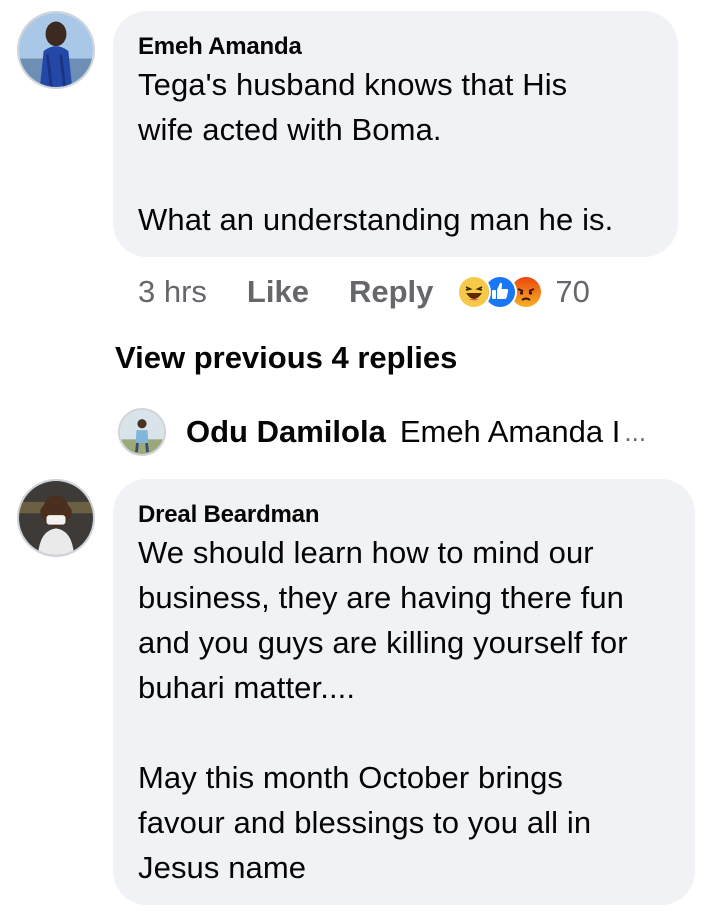 This screenshot has height=911, width=720. I want to click on avatar-emeh-amanda, so click(56, 50).